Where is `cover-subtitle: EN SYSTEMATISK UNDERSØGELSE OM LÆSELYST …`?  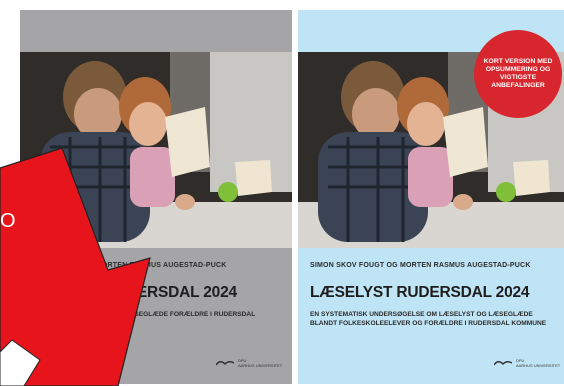
cover-subtitle: EN SYSTEMATISK UNDERSØGELSE OM LÆSELYST … is located at coordinates (428, 319).